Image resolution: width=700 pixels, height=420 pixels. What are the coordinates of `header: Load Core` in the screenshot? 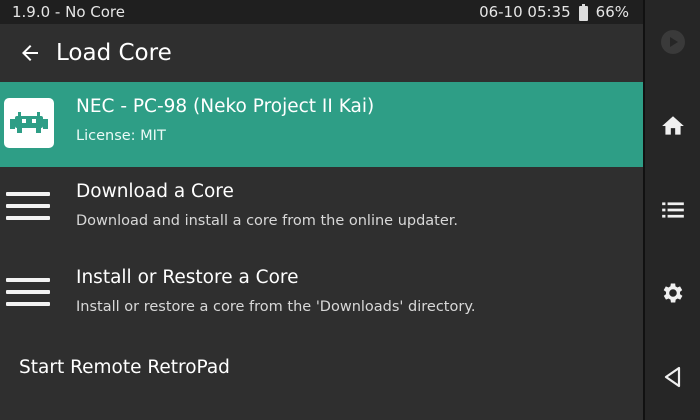 It's located at (321, 53).